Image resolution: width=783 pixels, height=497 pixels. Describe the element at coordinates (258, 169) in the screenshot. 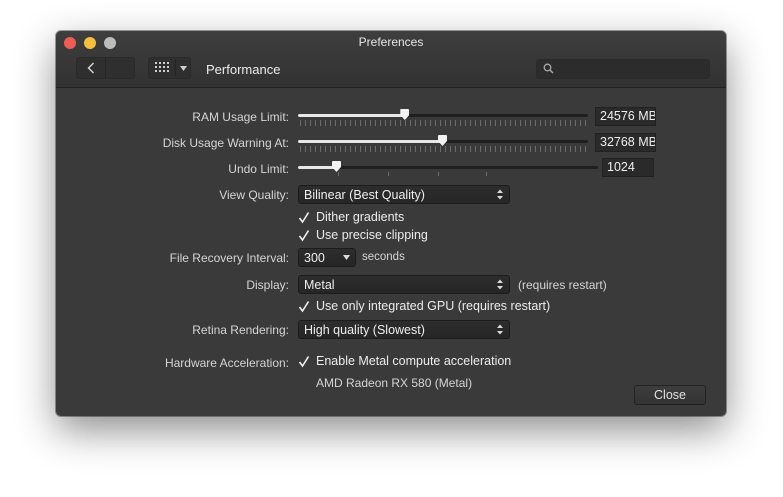

I see `undo-limit-label: Undo Limit:` at that location.